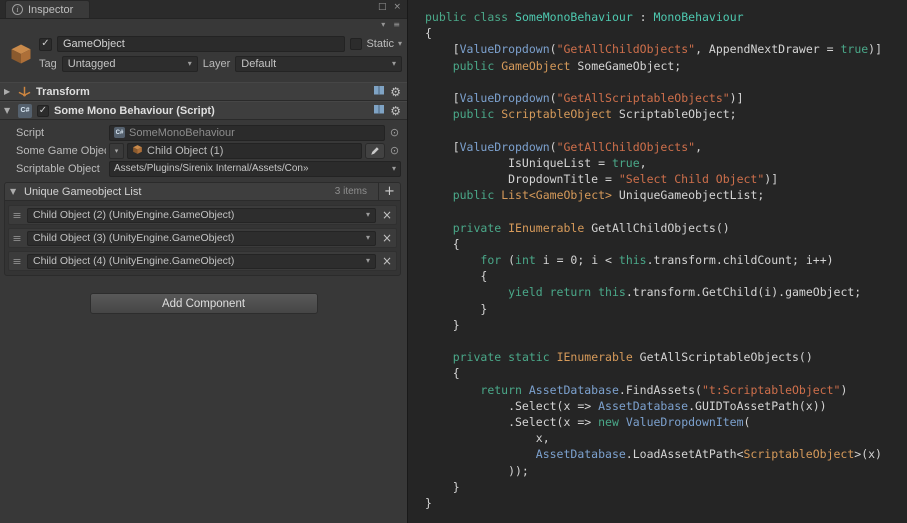 The width and height of the screenshot is (907, 523). Describe the element at coordinates (201, 44) in the screenshot. I see `gameobject-name-field: GameObject` at that location.